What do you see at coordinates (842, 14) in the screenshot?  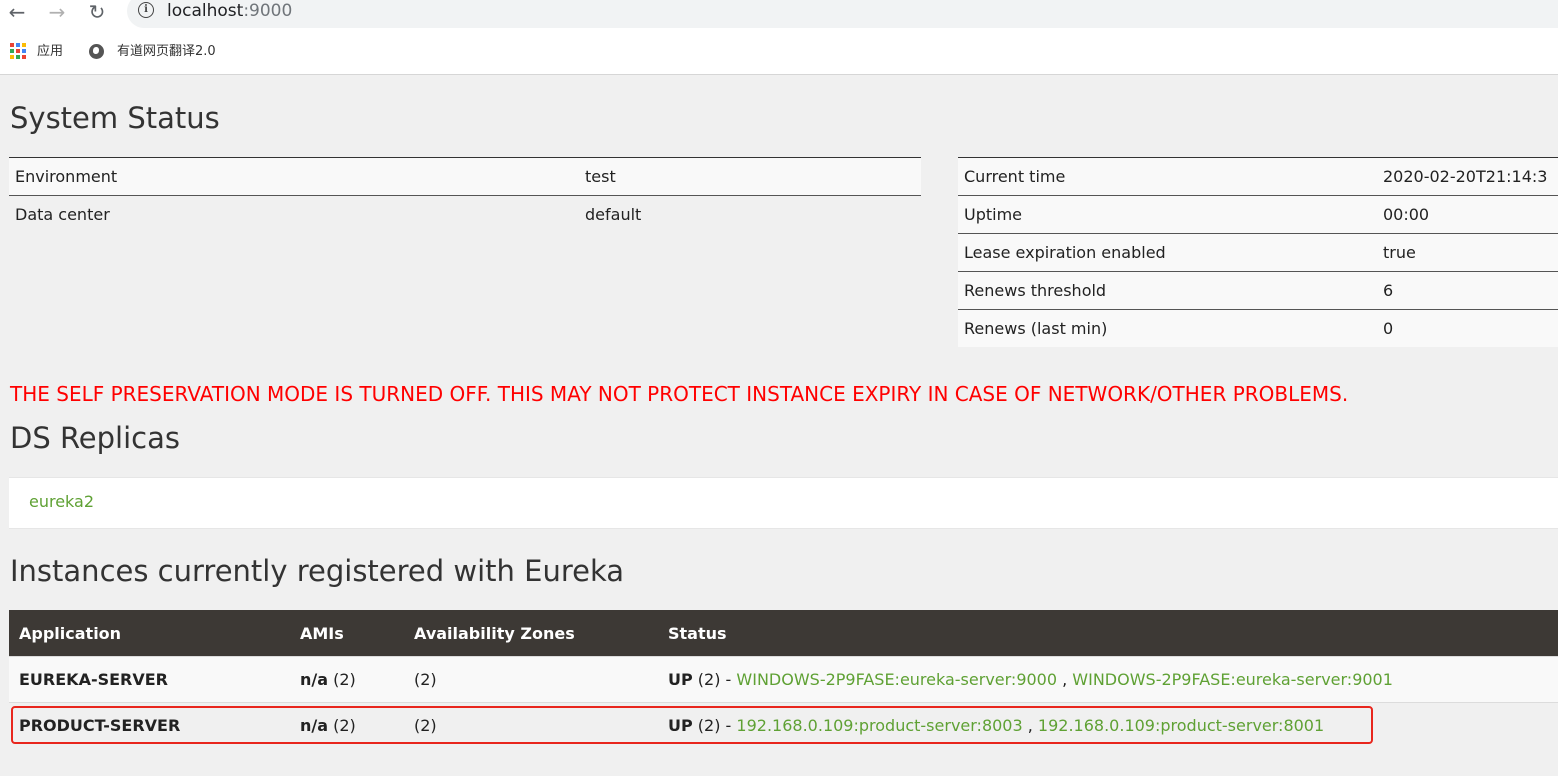 I see `url-field` at bounding box center [842, 14].